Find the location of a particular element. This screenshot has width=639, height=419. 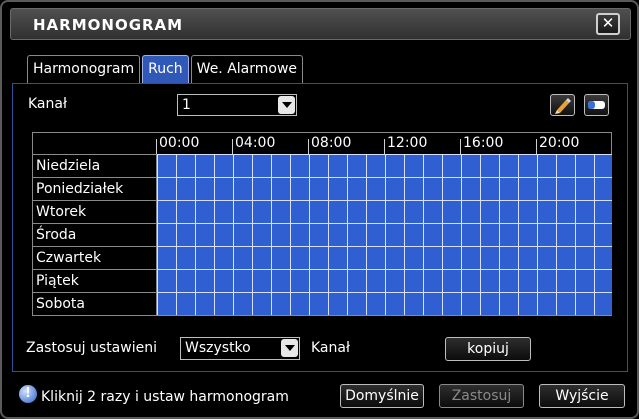

copy-button: kopiuj is located at coordinates (488, 349).